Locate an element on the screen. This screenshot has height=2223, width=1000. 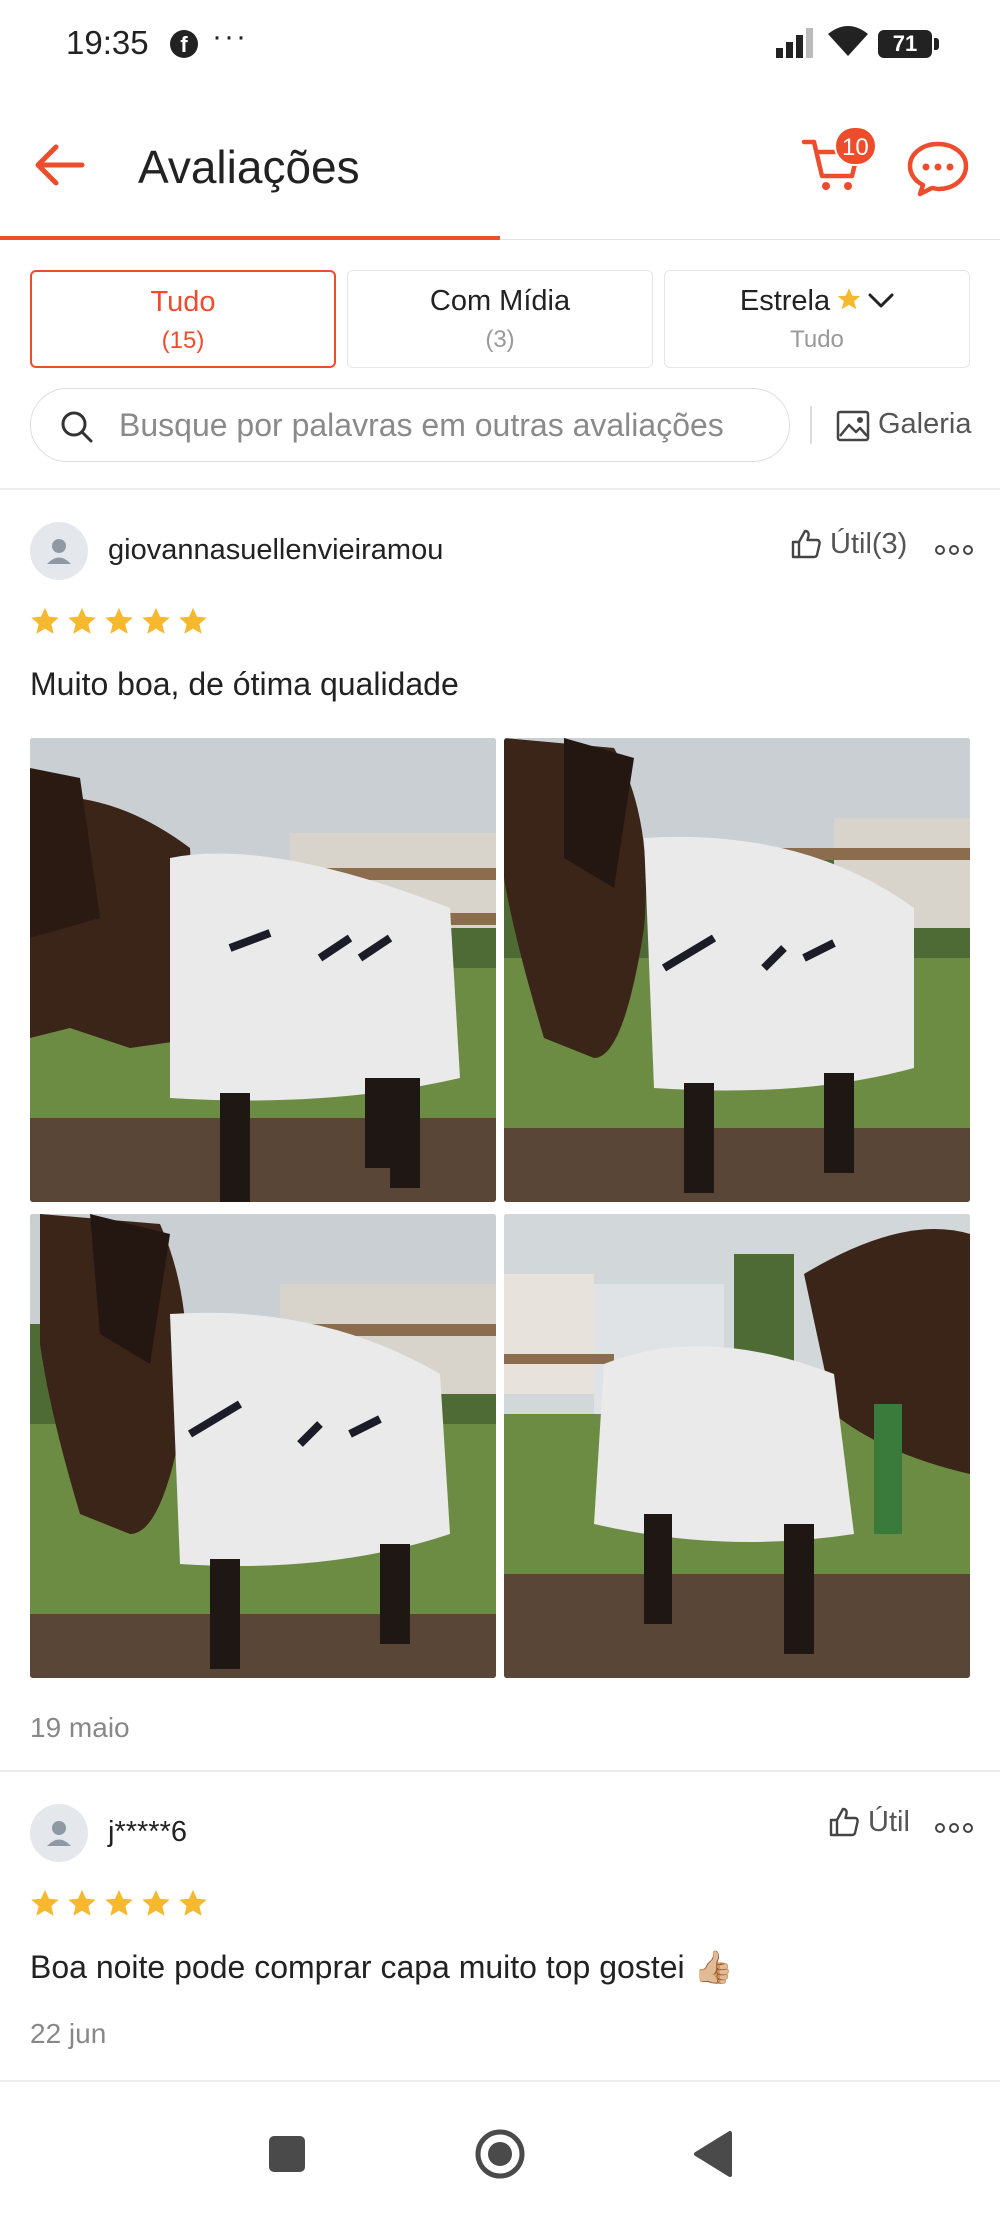
search-separator is located at coordinates (811, 425).